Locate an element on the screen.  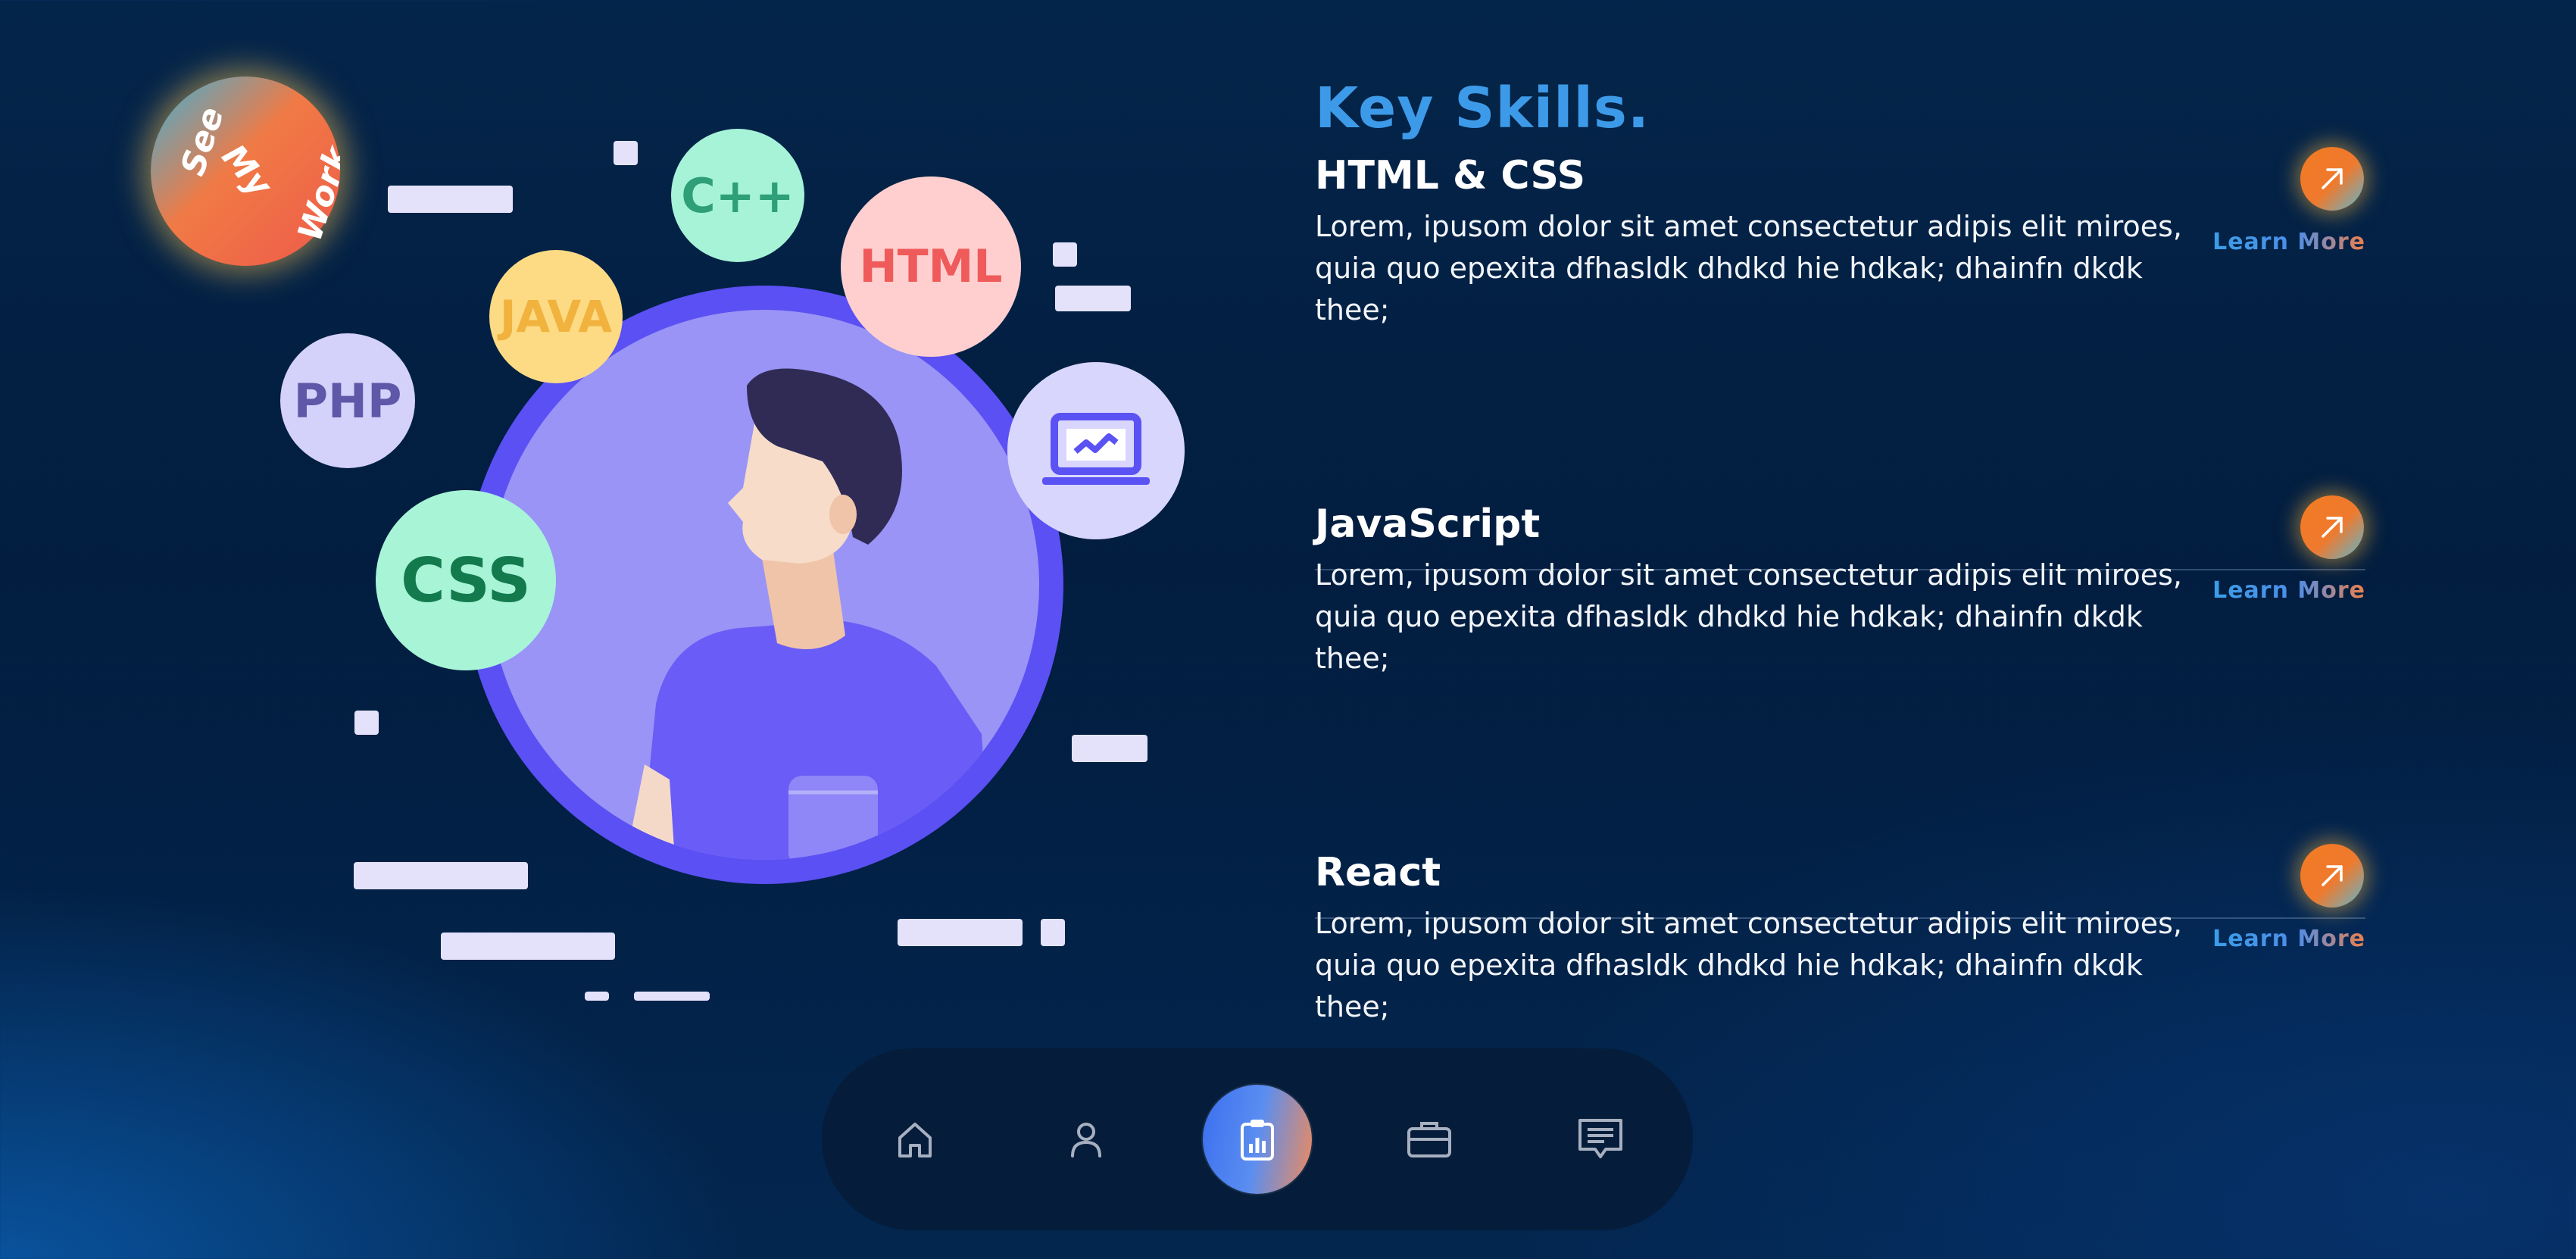
laptop-bubble is located at coordinates (1096, 450).